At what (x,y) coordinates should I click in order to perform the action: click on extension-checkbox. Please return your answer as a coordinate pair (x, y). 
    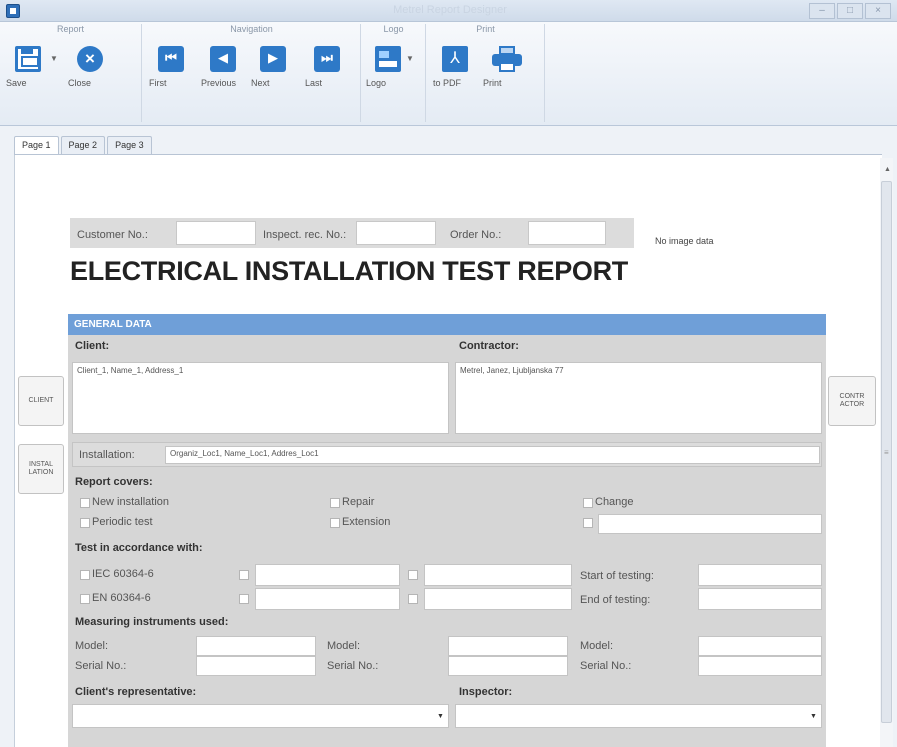
    Looking at the image, I should click on (335, 523).